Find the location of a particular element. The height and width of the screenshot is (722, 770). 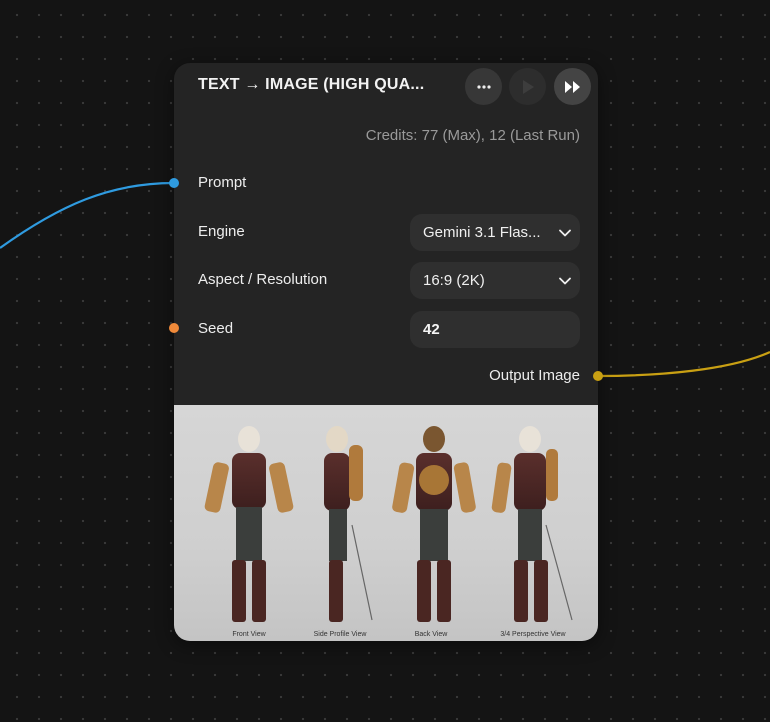

output-image-label: Output Image is located at coordinates (534, 375).